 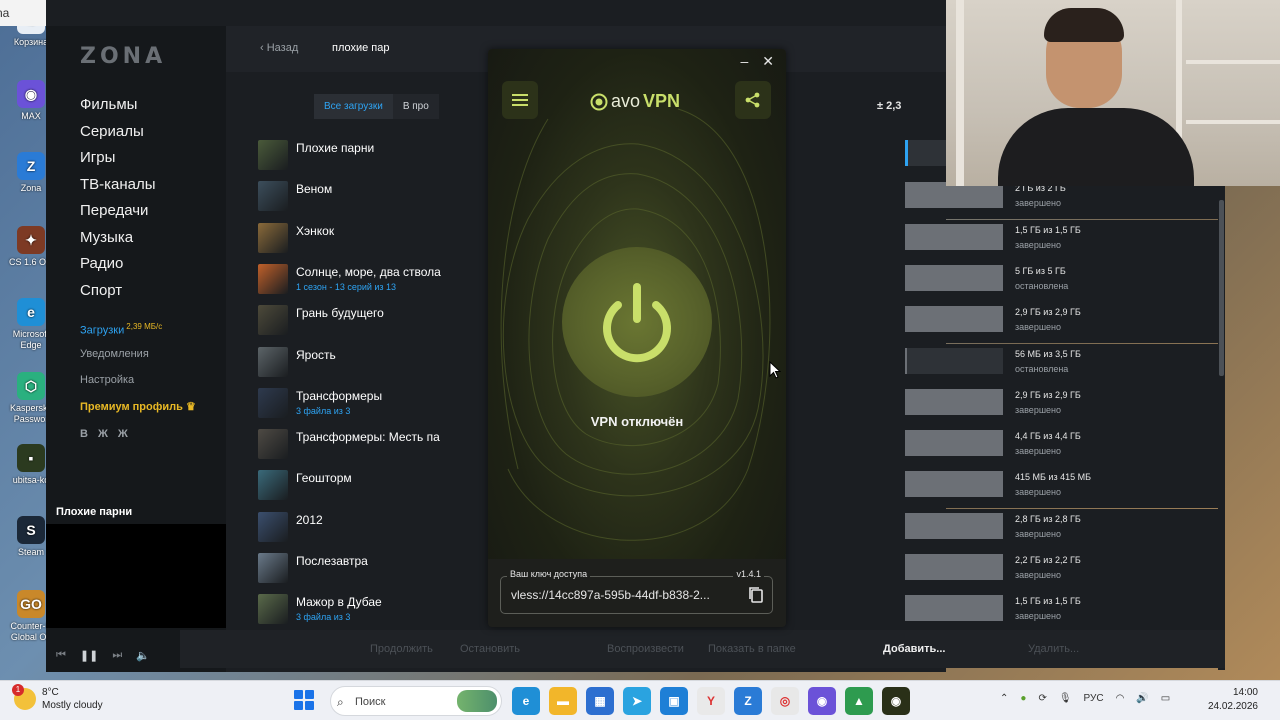 What do you see at coordinates (1042, 698) in the screenshot?
I see `sync-icon: ⟳` at bounding box center [1042, 698].